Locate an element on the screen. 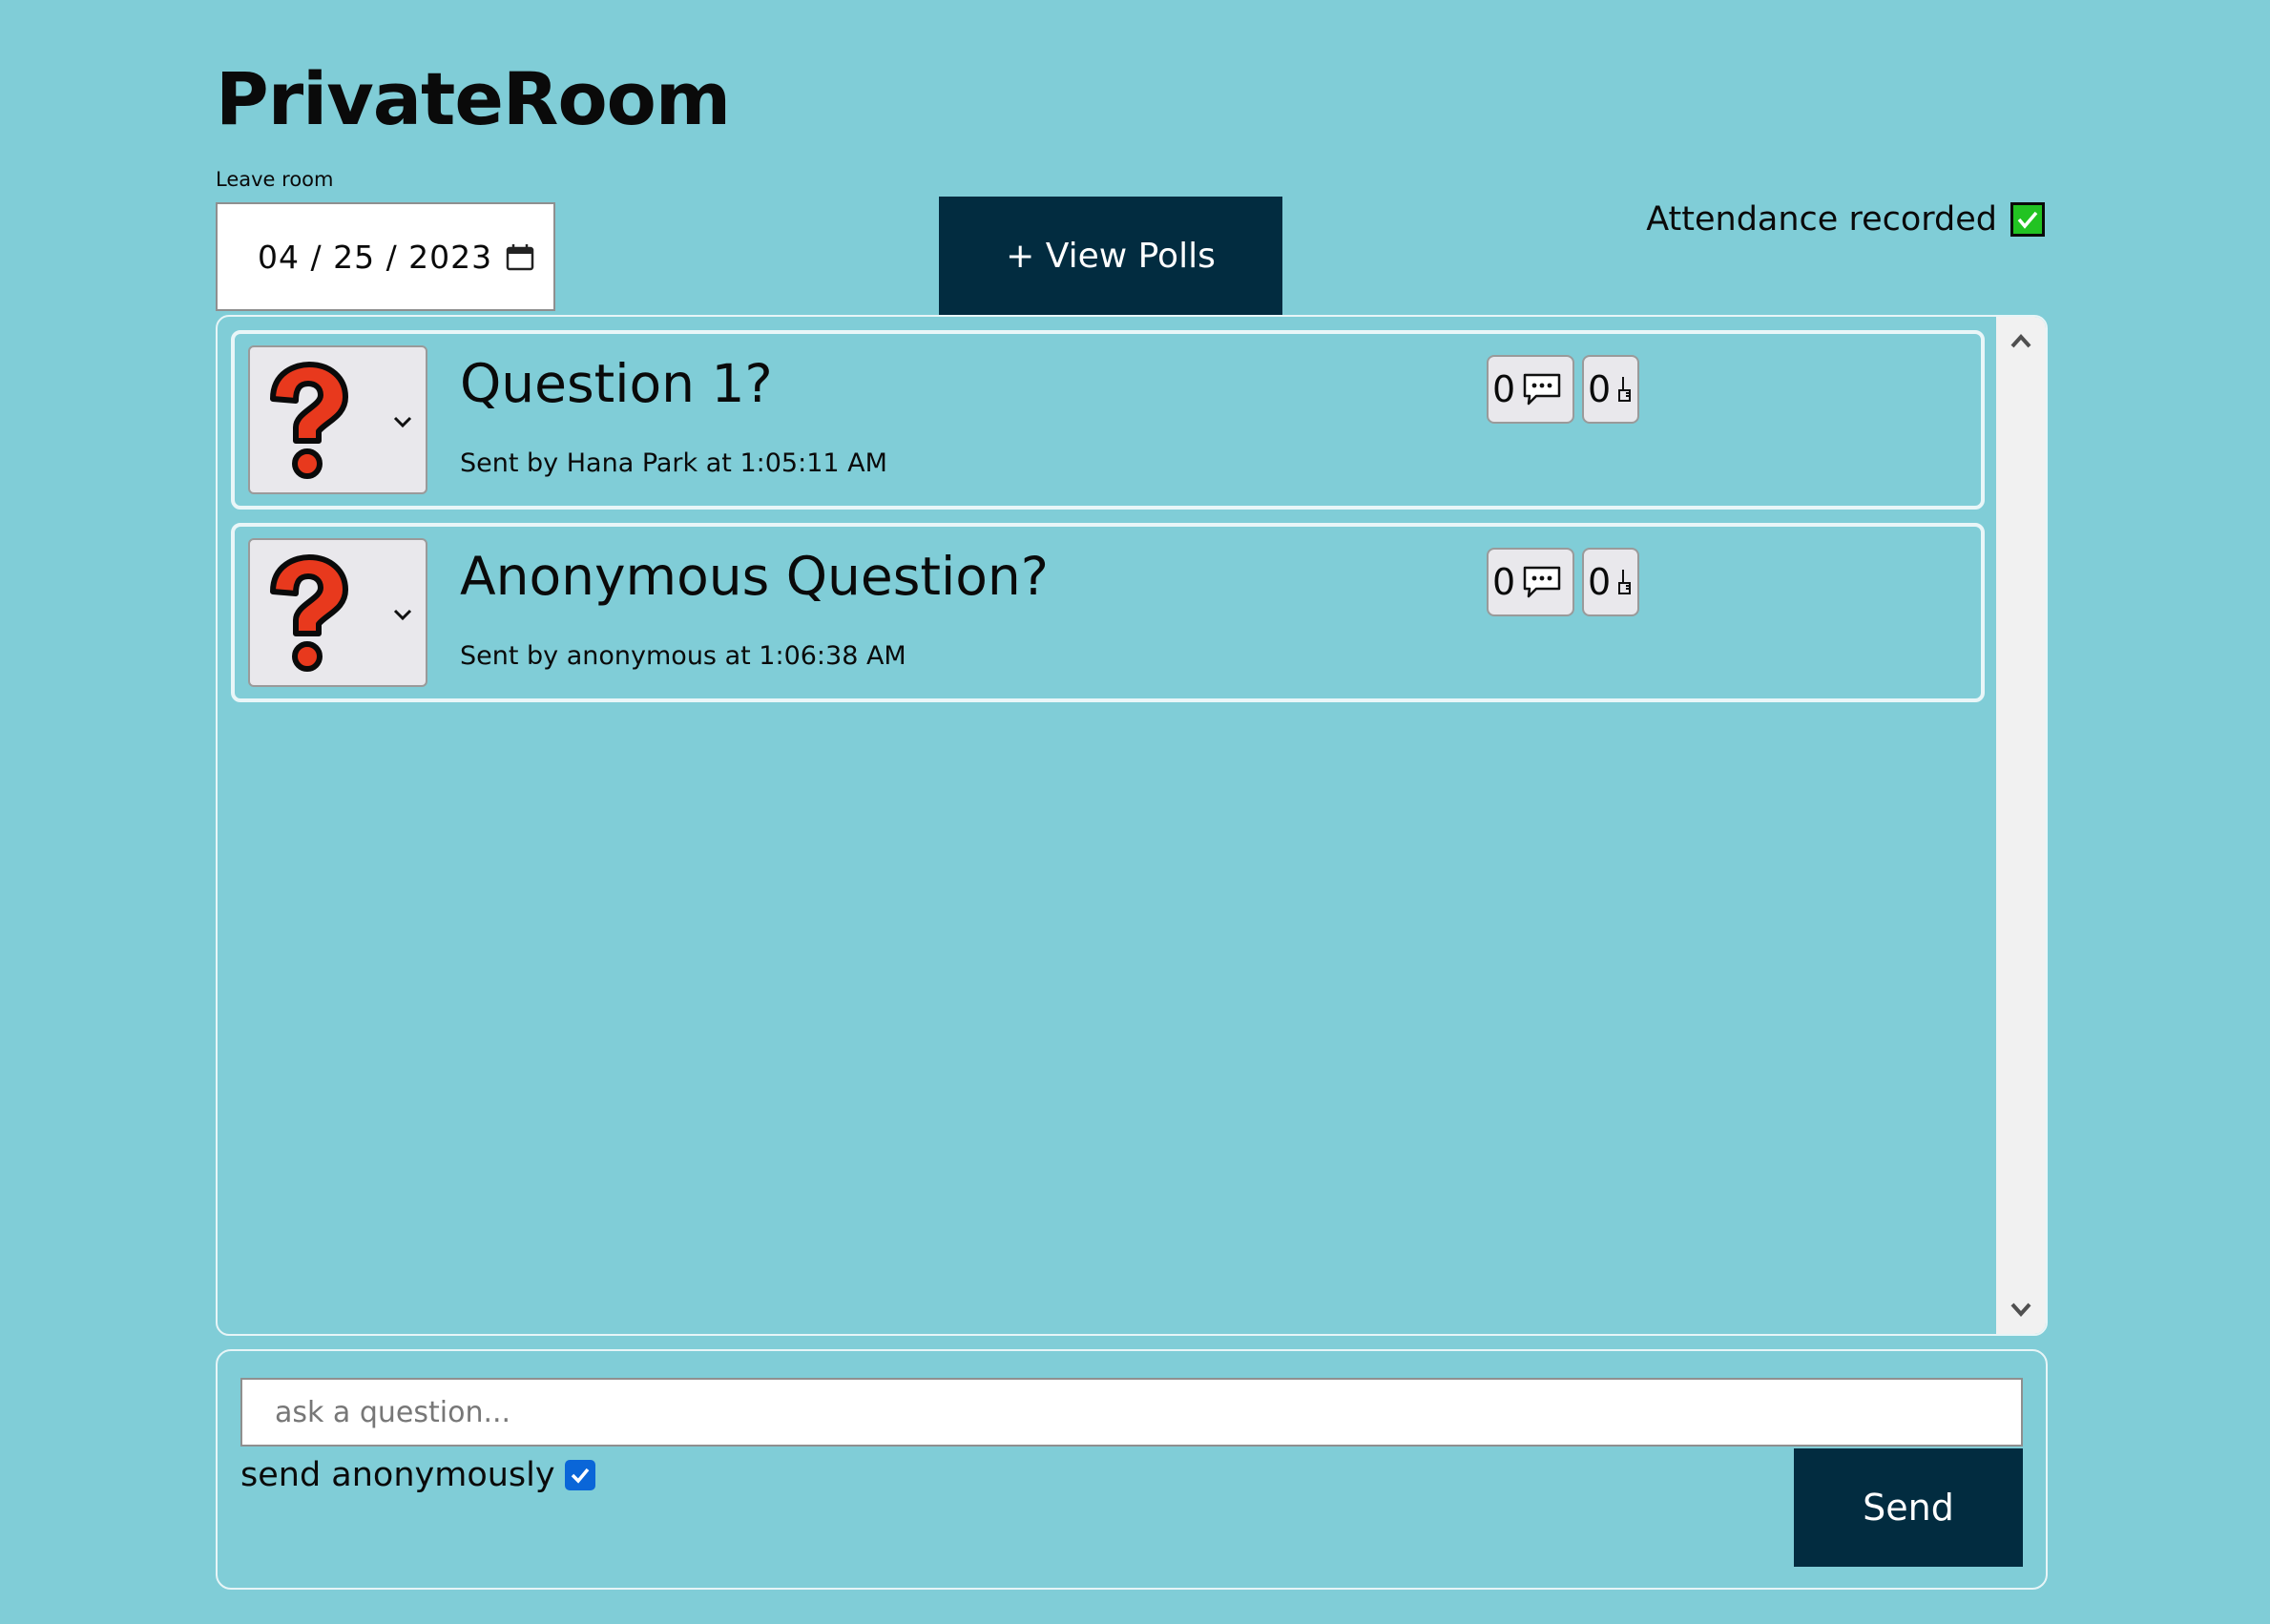  anonymous-toggle: send anonymously is located at coordinates (417, 1475).